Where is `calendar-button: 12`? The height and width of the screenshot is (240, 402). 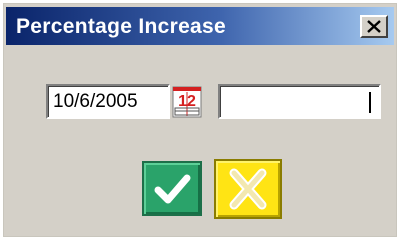 calendar-button: 12 is located at coordinates (187, 102).